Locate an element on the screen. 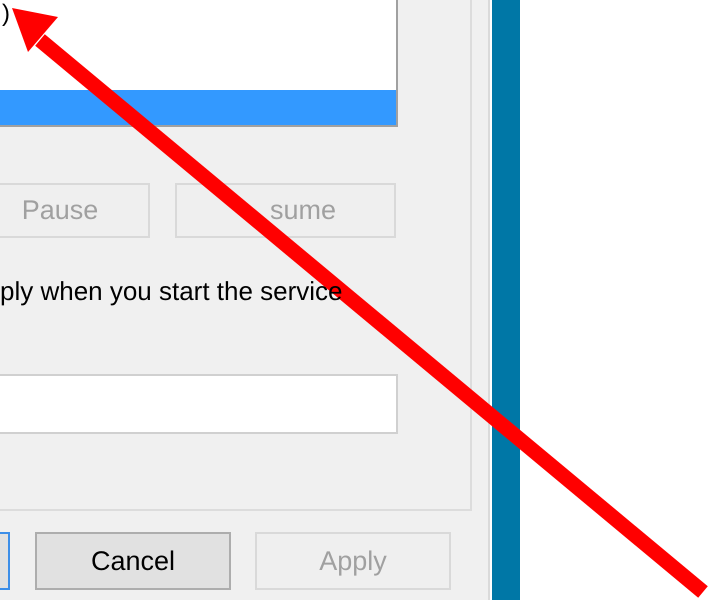 The height and width of the screenshot is (600, 712). button: Cancel is located at coordinates (133, 561).